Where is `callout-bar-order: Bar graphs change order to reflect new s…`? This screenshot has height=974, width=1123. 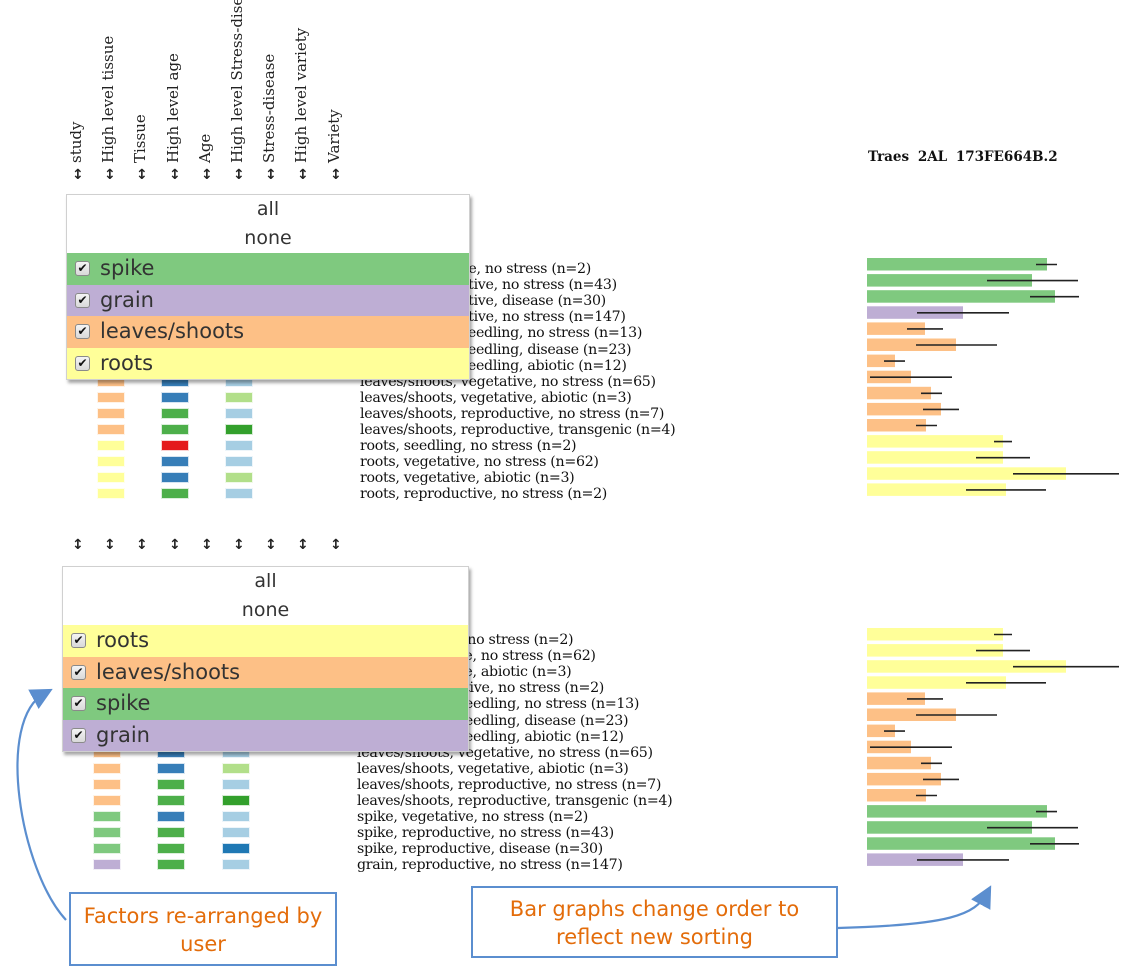
callout-bar-order: Bar graphs change order to reflect new s… is located at coordinates (654, 922).